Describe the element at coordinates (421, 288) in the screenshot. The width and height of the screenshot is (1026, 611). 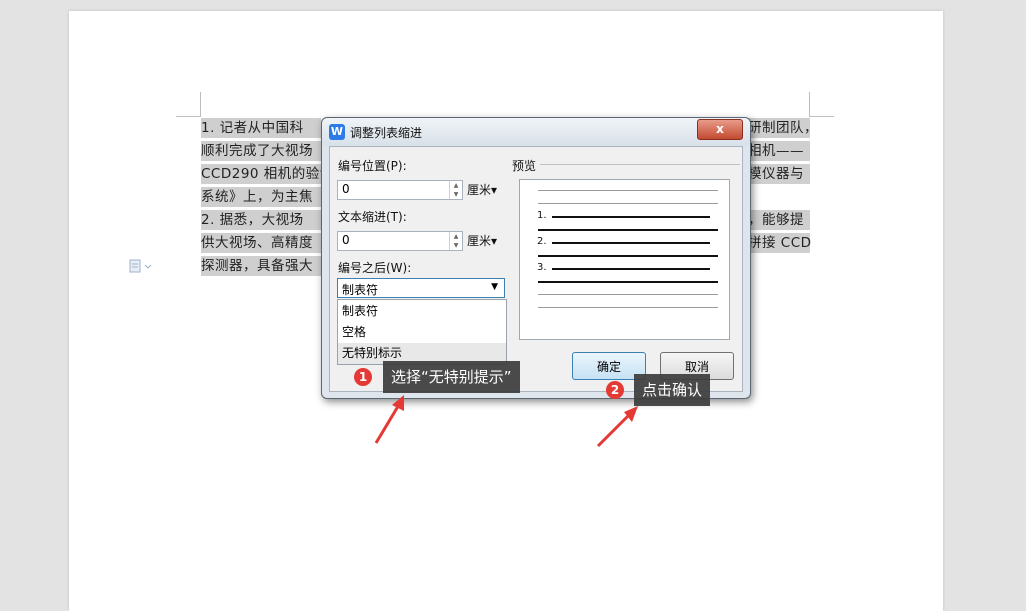
I see `after-number-select: 制表符 ▼` at that location.